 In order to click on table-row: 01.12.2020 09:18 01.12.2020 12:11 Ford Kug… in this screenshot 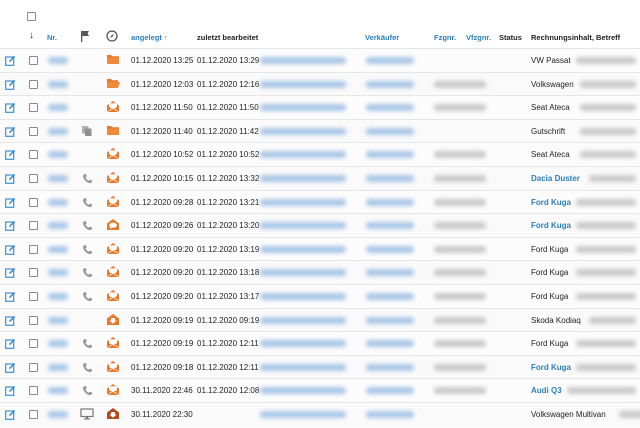, I will do `click(320, 367)`.